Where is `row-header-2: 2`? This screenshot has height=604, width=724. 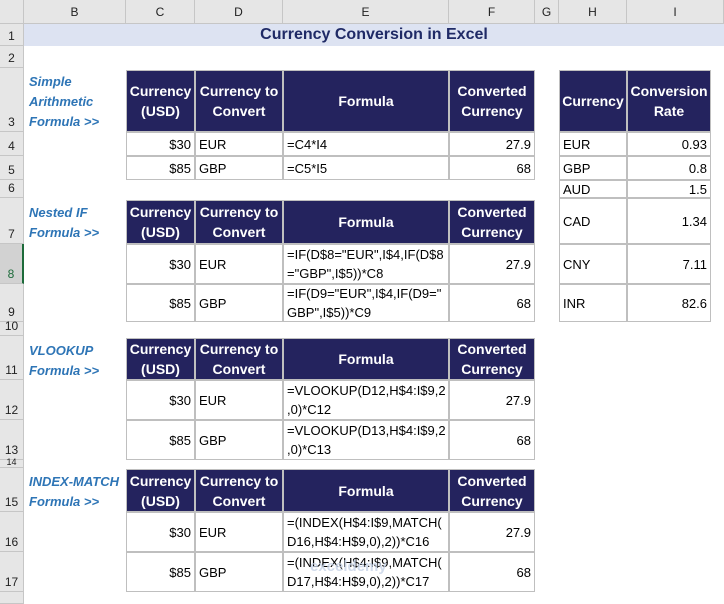
row-header-2: 2 is located at coordinates (12, 57).